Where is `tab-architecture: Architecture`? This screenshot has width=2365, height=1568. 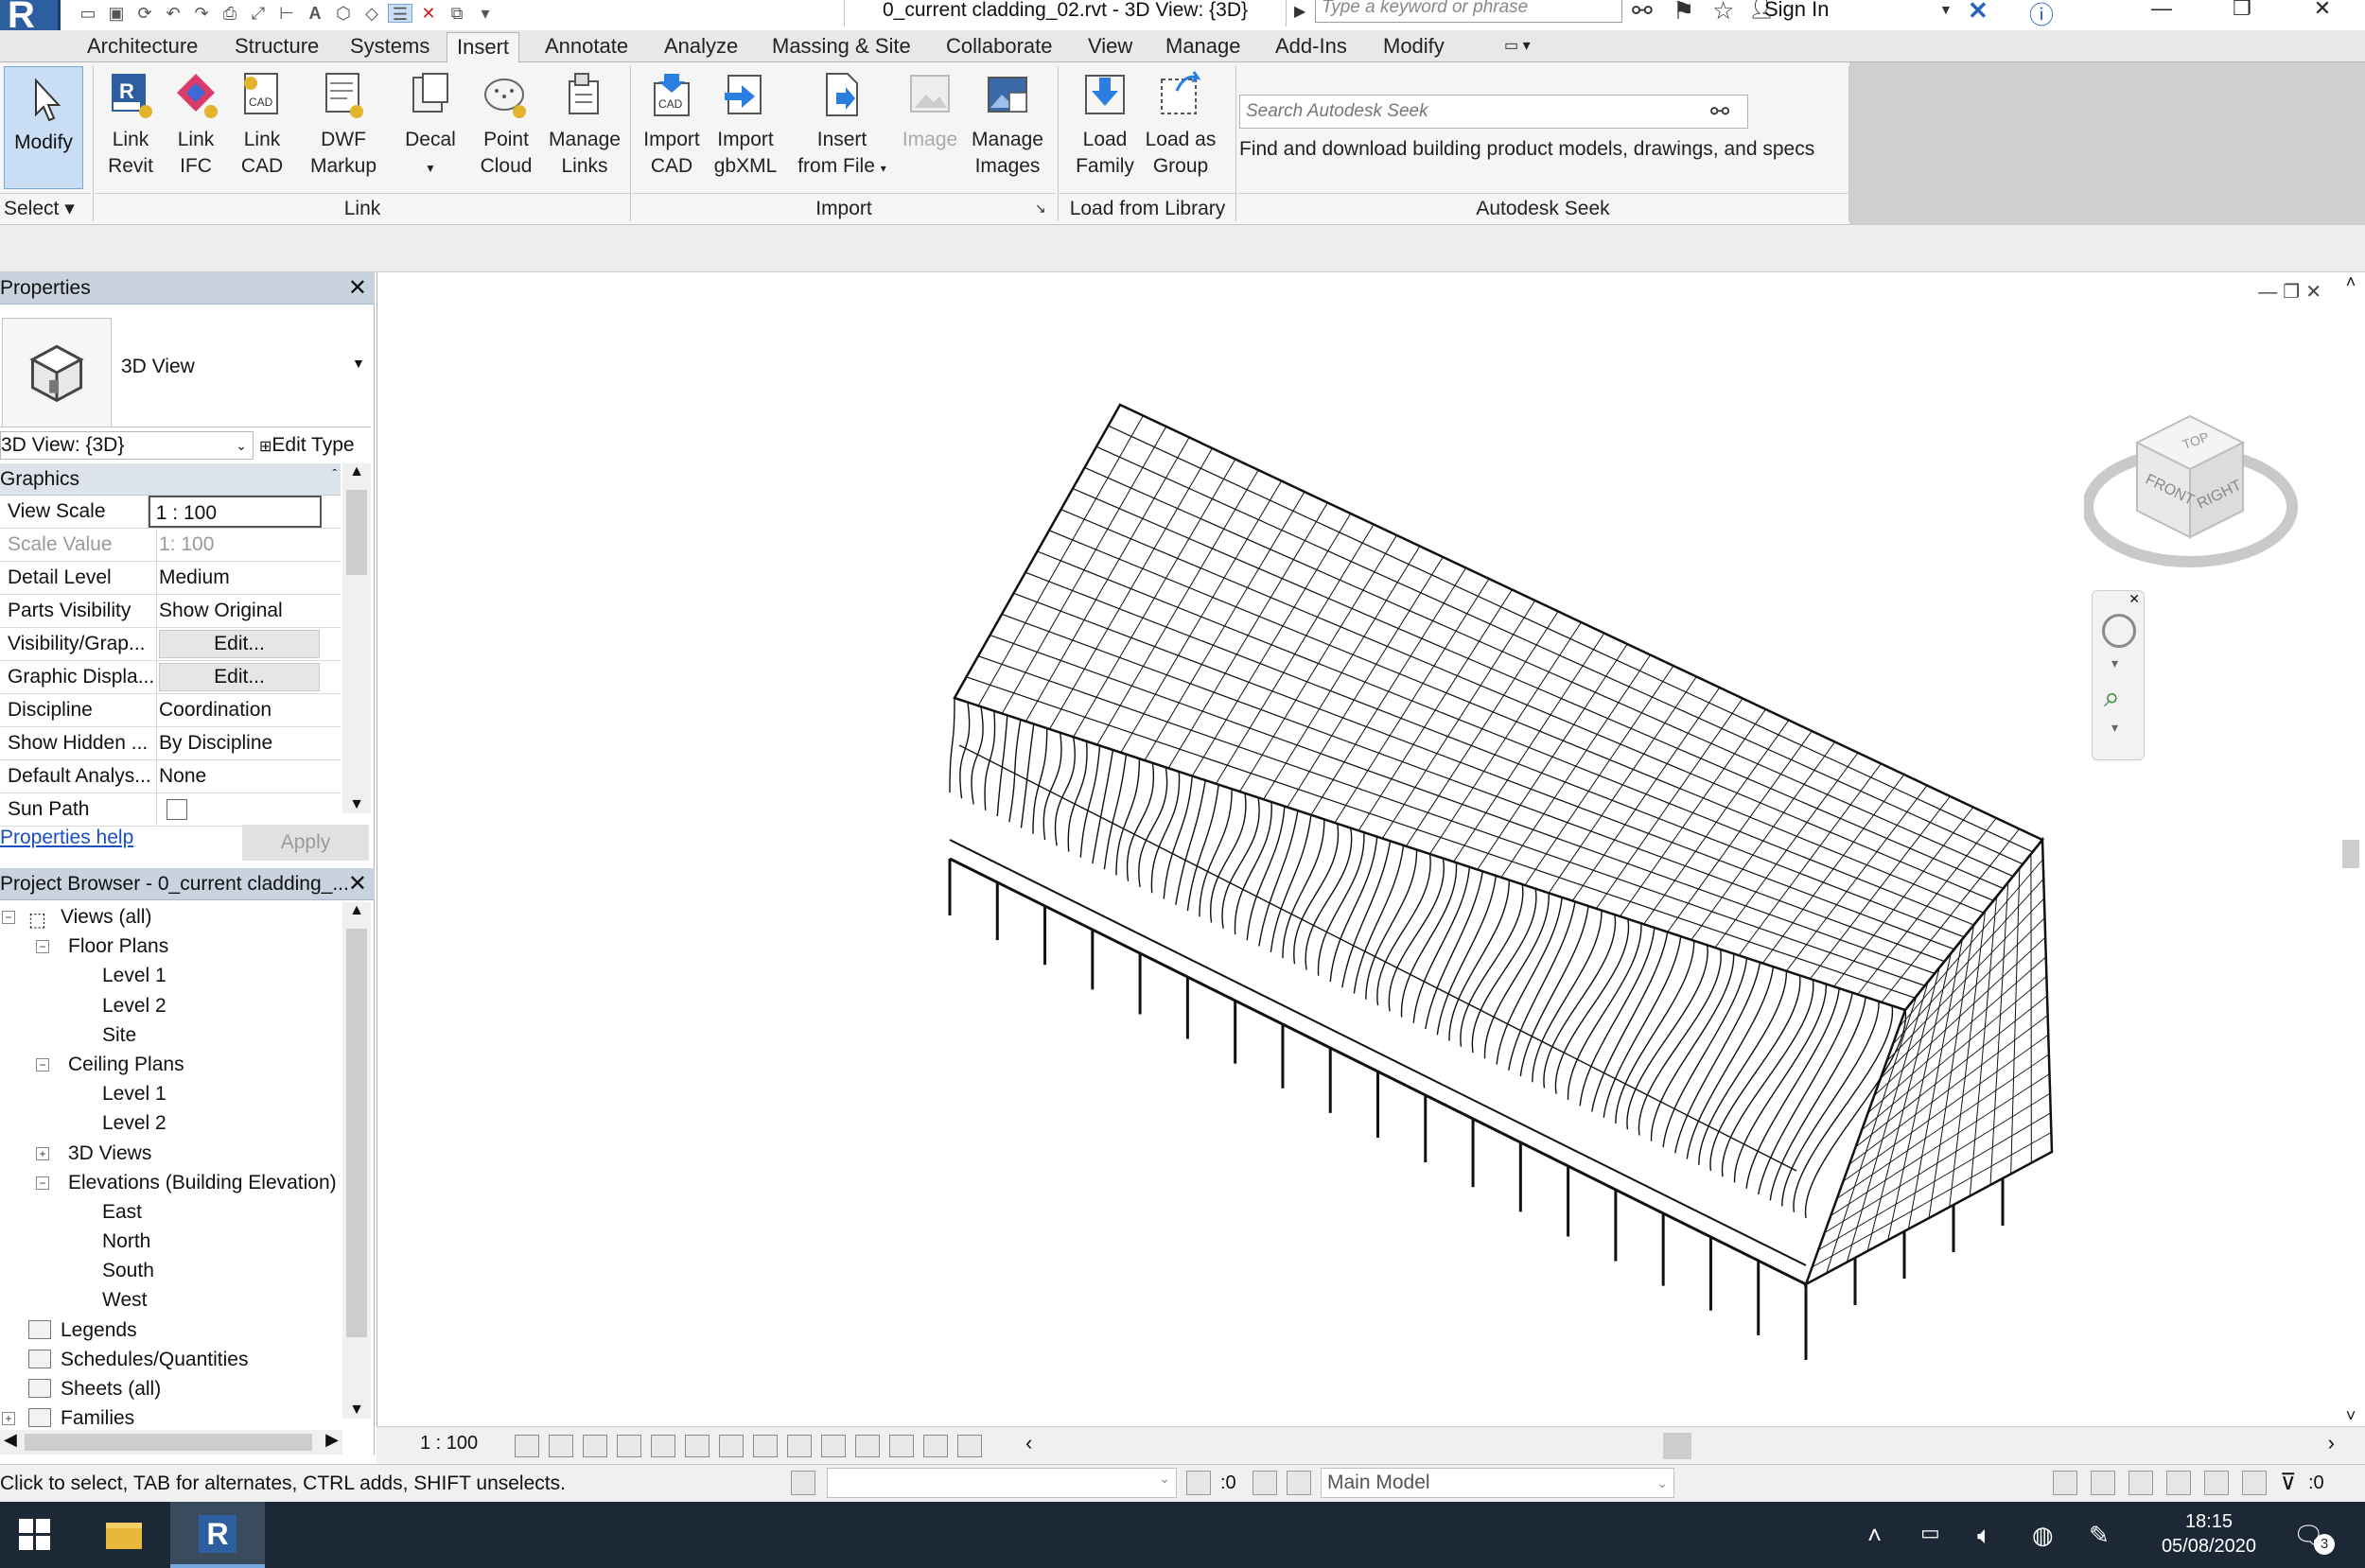 tab-architecture: Architecture is located at coordinates (142, 47).